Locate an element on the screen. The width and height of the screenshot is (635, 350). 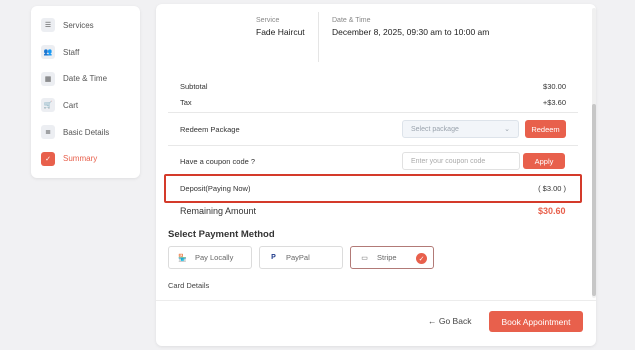
paypal-icon: P is located at coordinates (273, 257).